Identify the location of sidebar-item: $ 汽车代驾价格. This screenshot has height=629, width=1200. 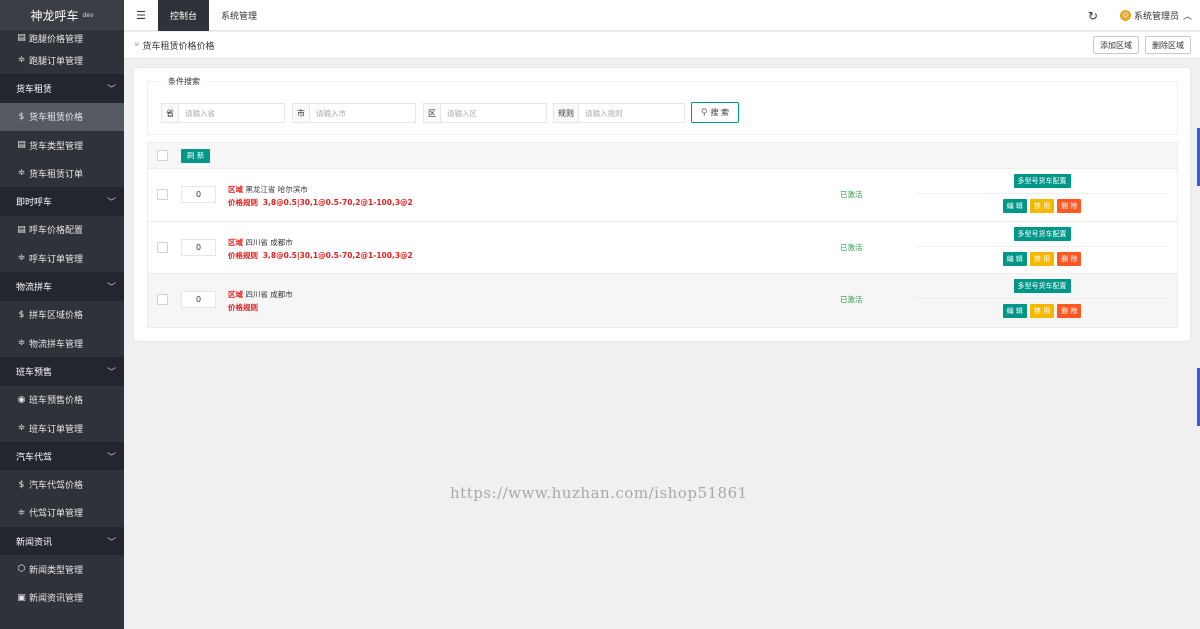
(62, 484).